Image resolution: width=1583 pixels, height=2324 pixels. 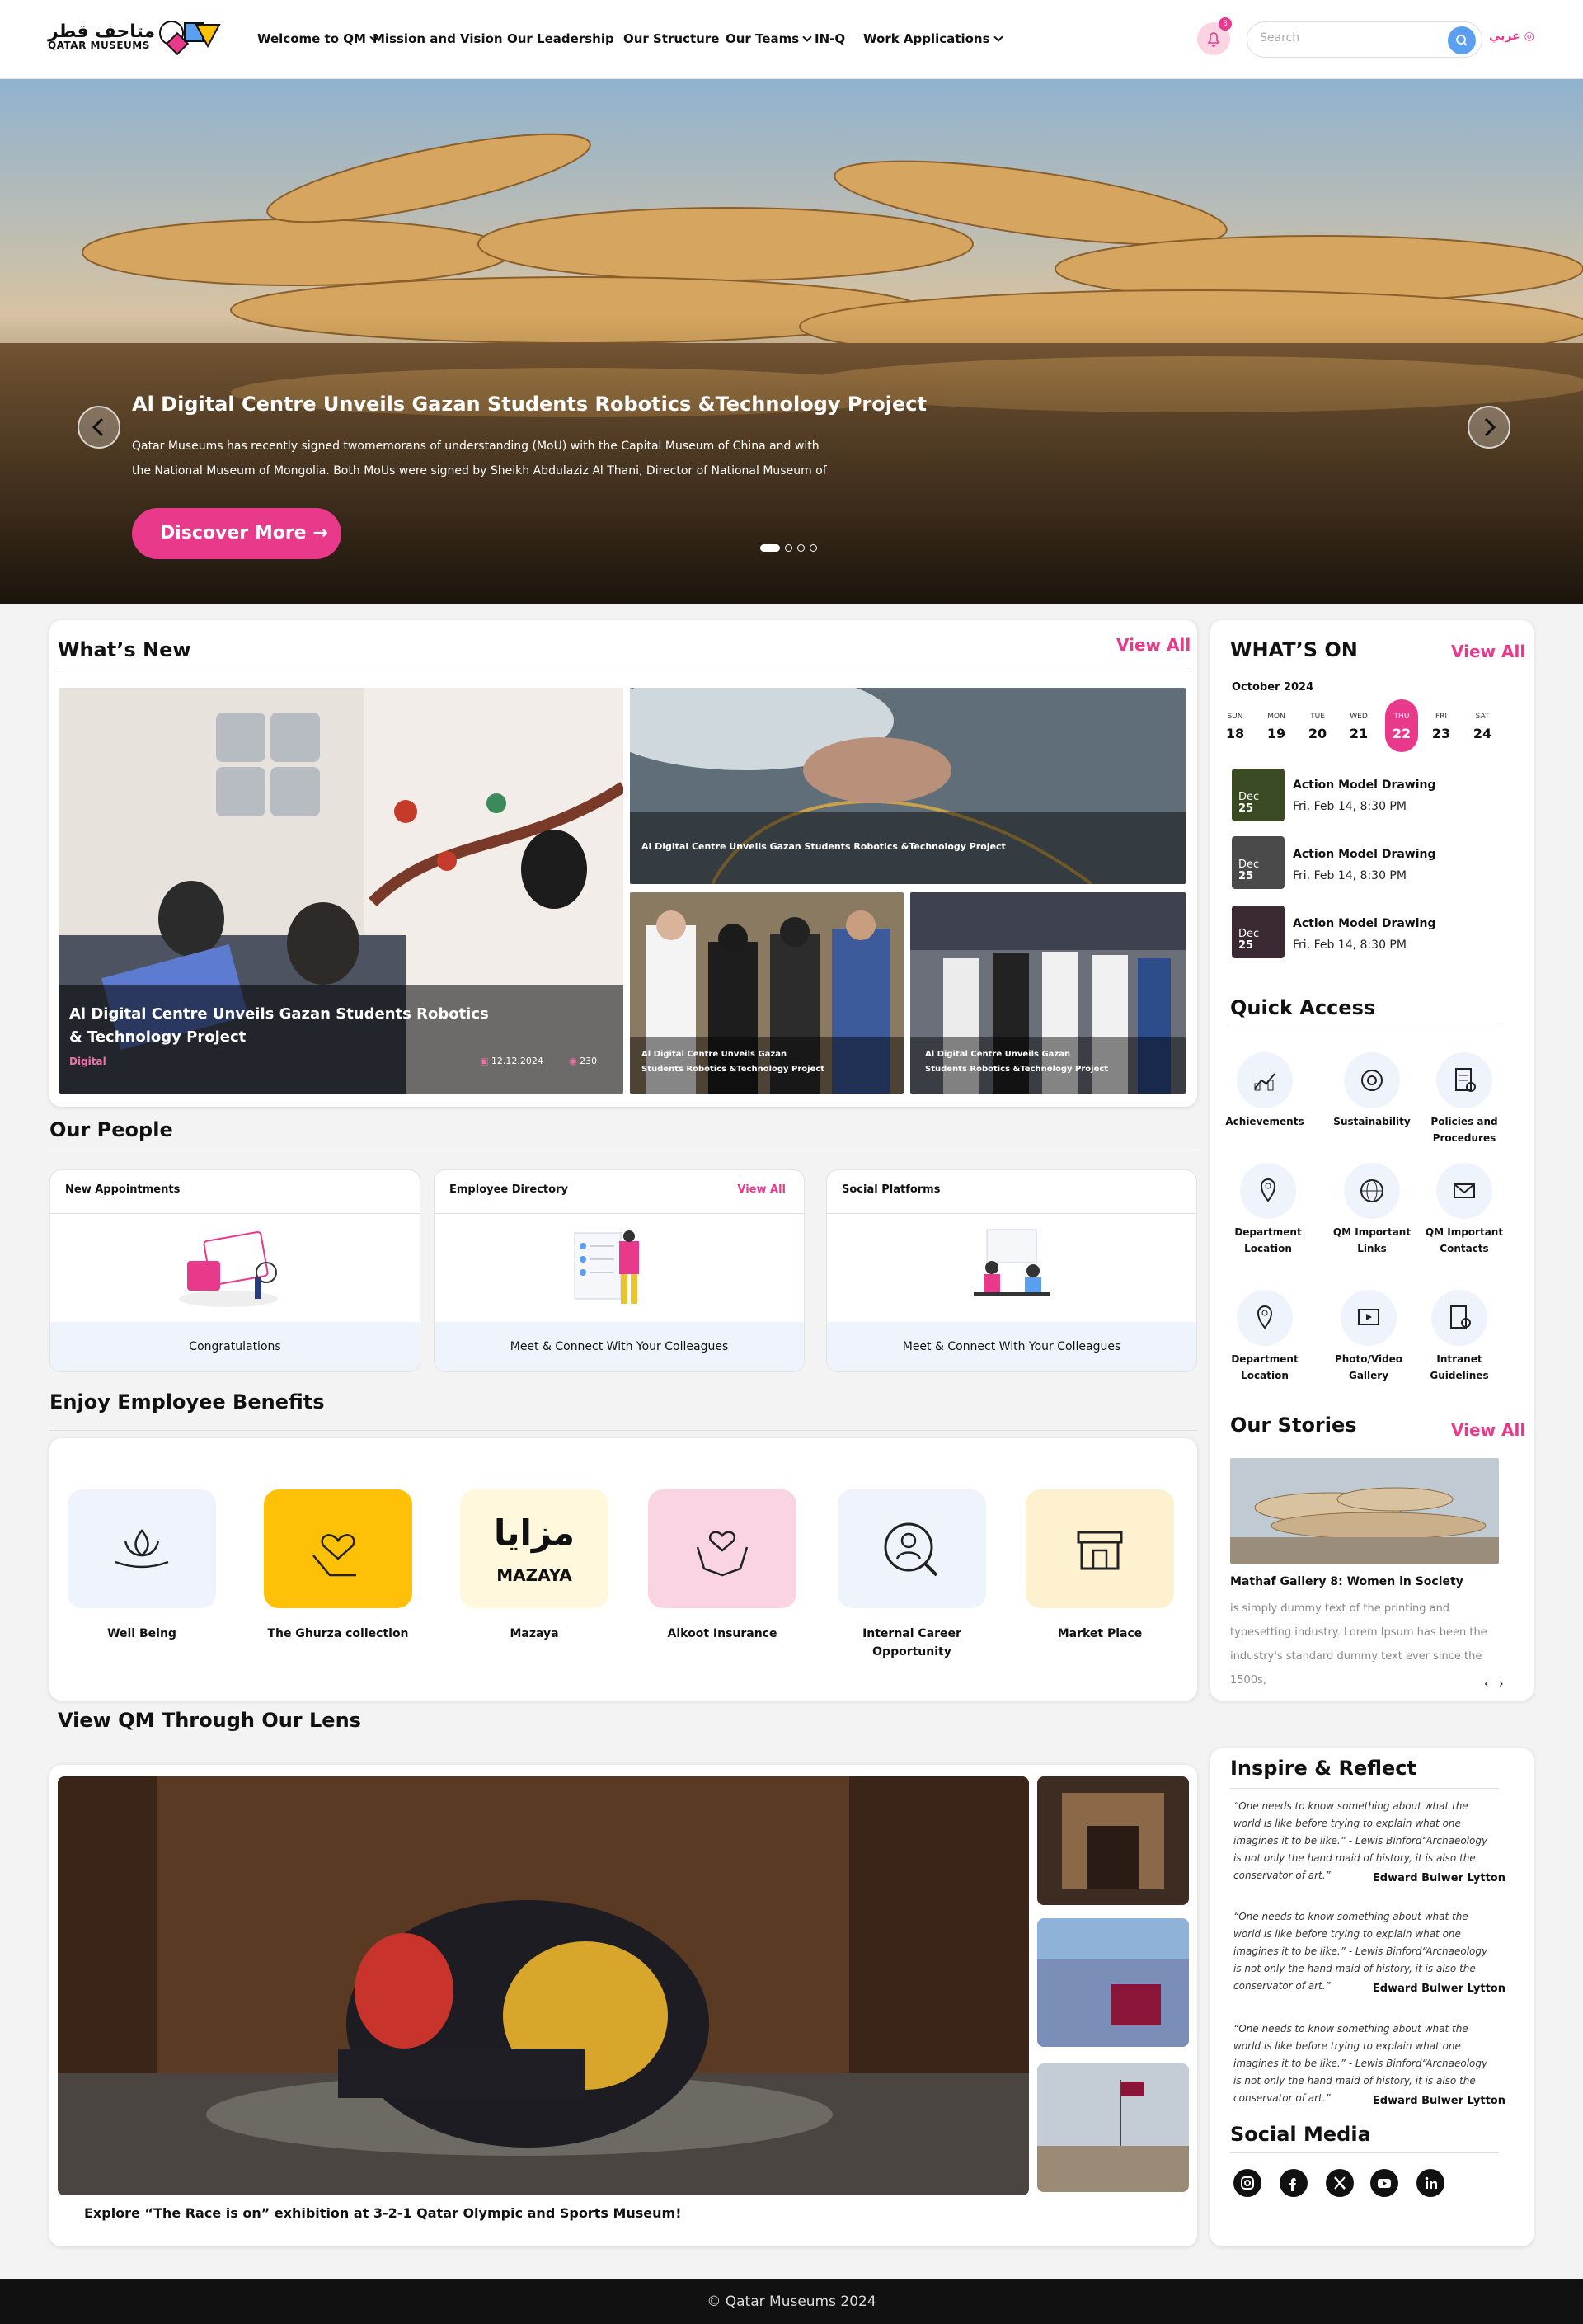 What do you see at coordinates (142, 1548) in the screenshot?
I see `benefit-well-being` at bounding box center [142, 1548].